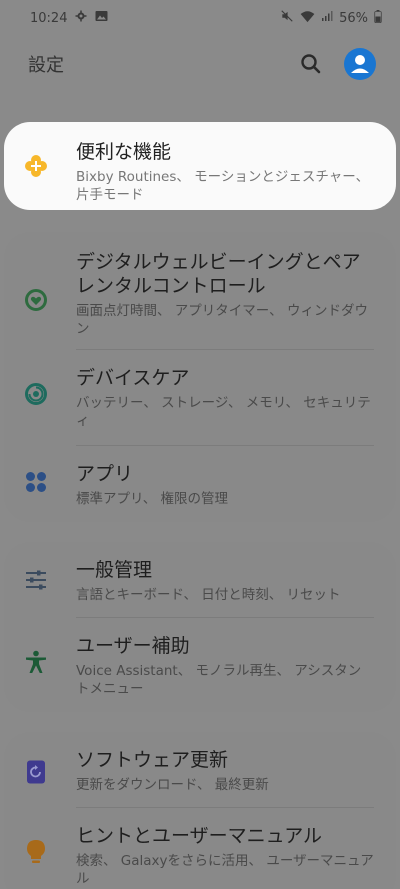  Describe the element at coordinates (46, 65) in the screenshot. I see `page-title: 設定` at that location.